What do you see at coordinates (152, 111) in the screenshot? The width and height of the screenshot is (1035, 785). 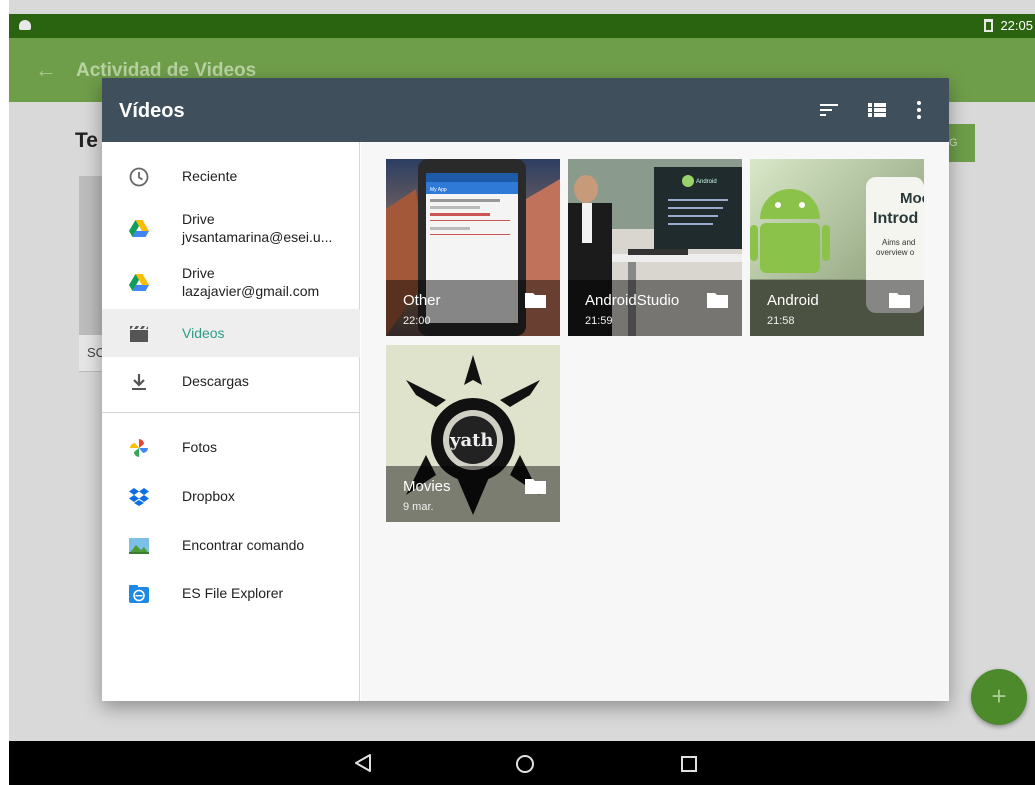 I see `dialog-title: Vídeos` at bounding box center [152, 111].